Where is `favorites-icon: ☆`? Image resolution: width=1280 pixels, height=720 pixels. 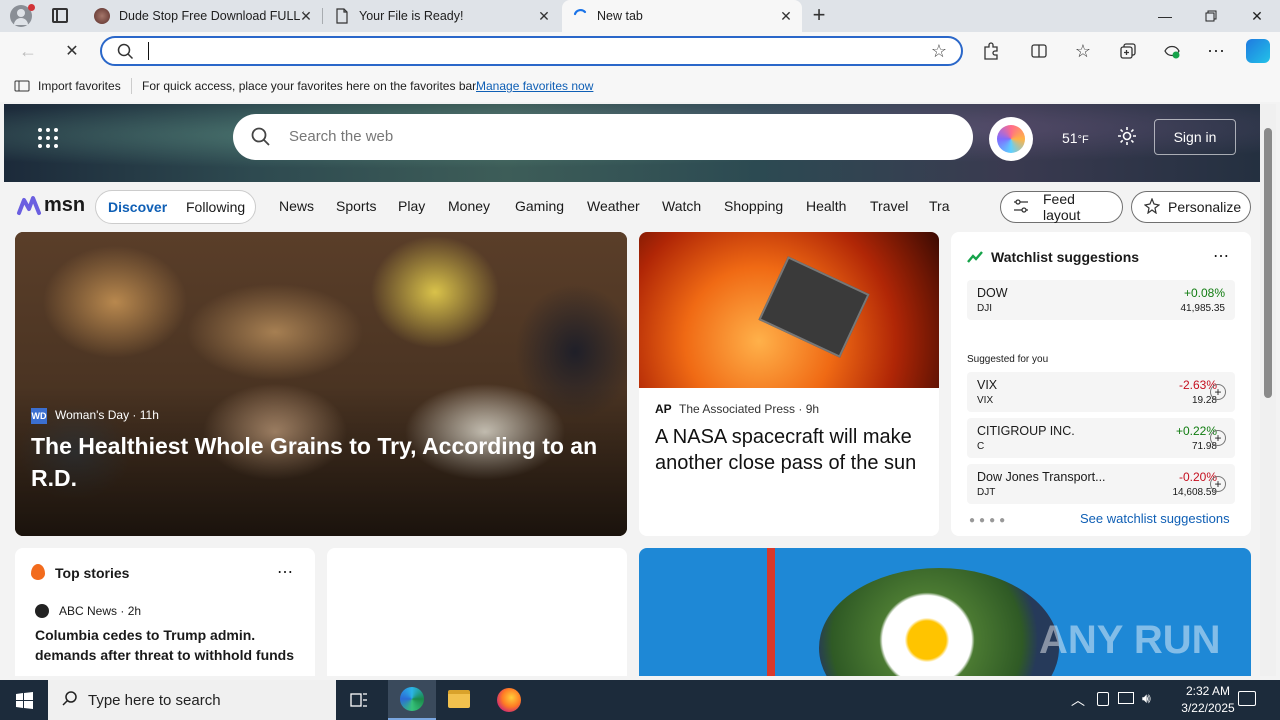 favorites-icon: ☆ is located at coordinates (1083, 51).